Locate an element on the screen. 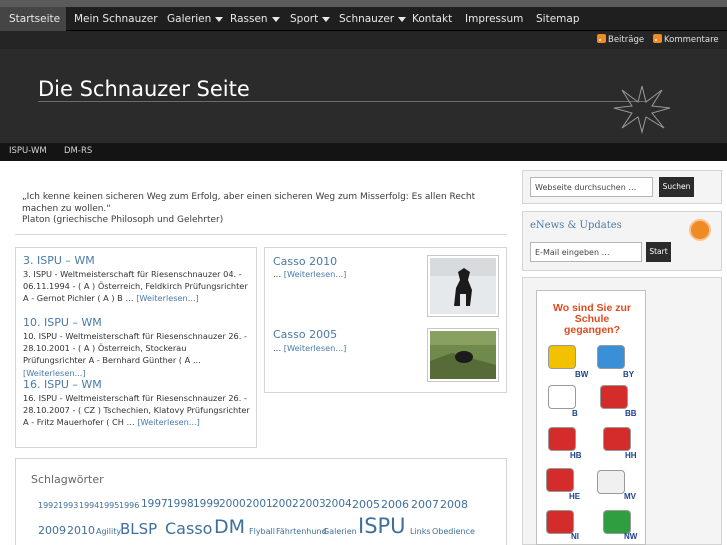  post-title: 3. ISPU – WM is located at coordinates (59, 260).